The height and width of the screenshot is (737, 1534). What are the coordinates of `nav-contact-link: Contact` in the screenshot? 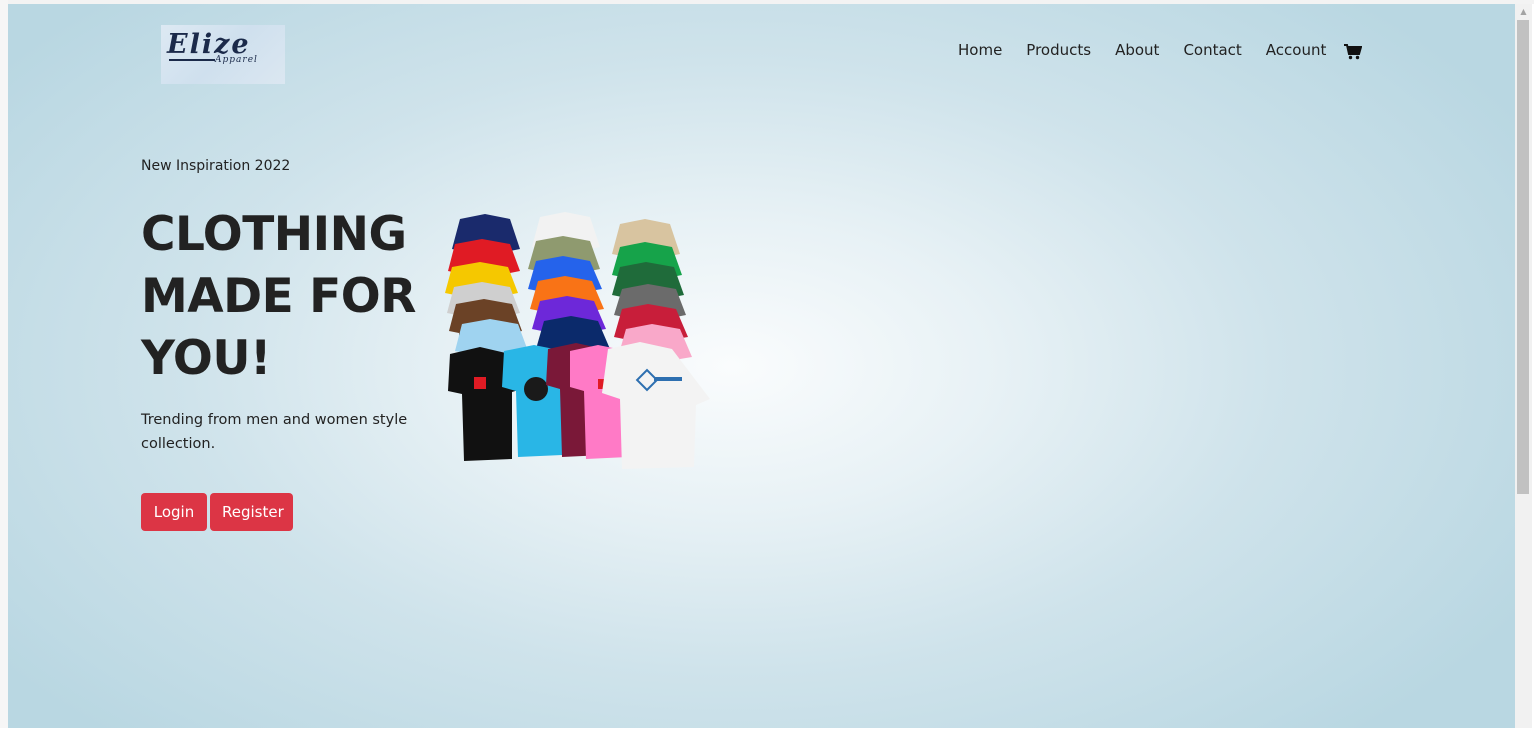 It's located at (1212, 50).